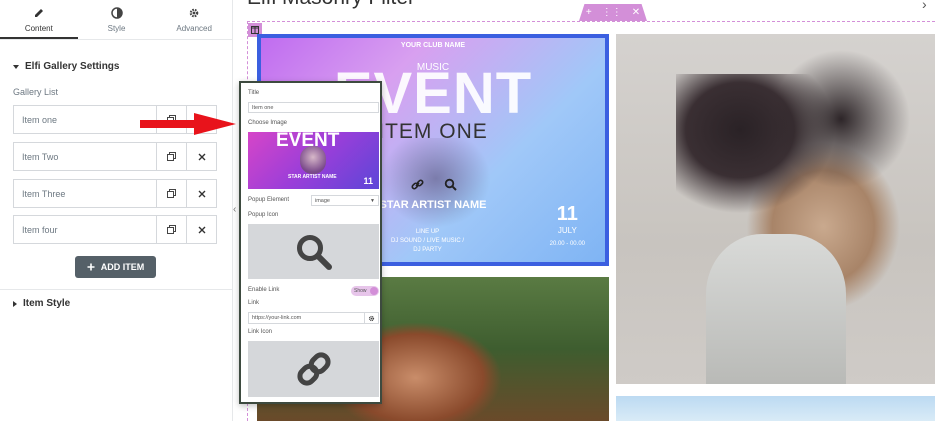 The image size is (935, 421). I want to click on red-arrow-annotation, so click(188, 124).